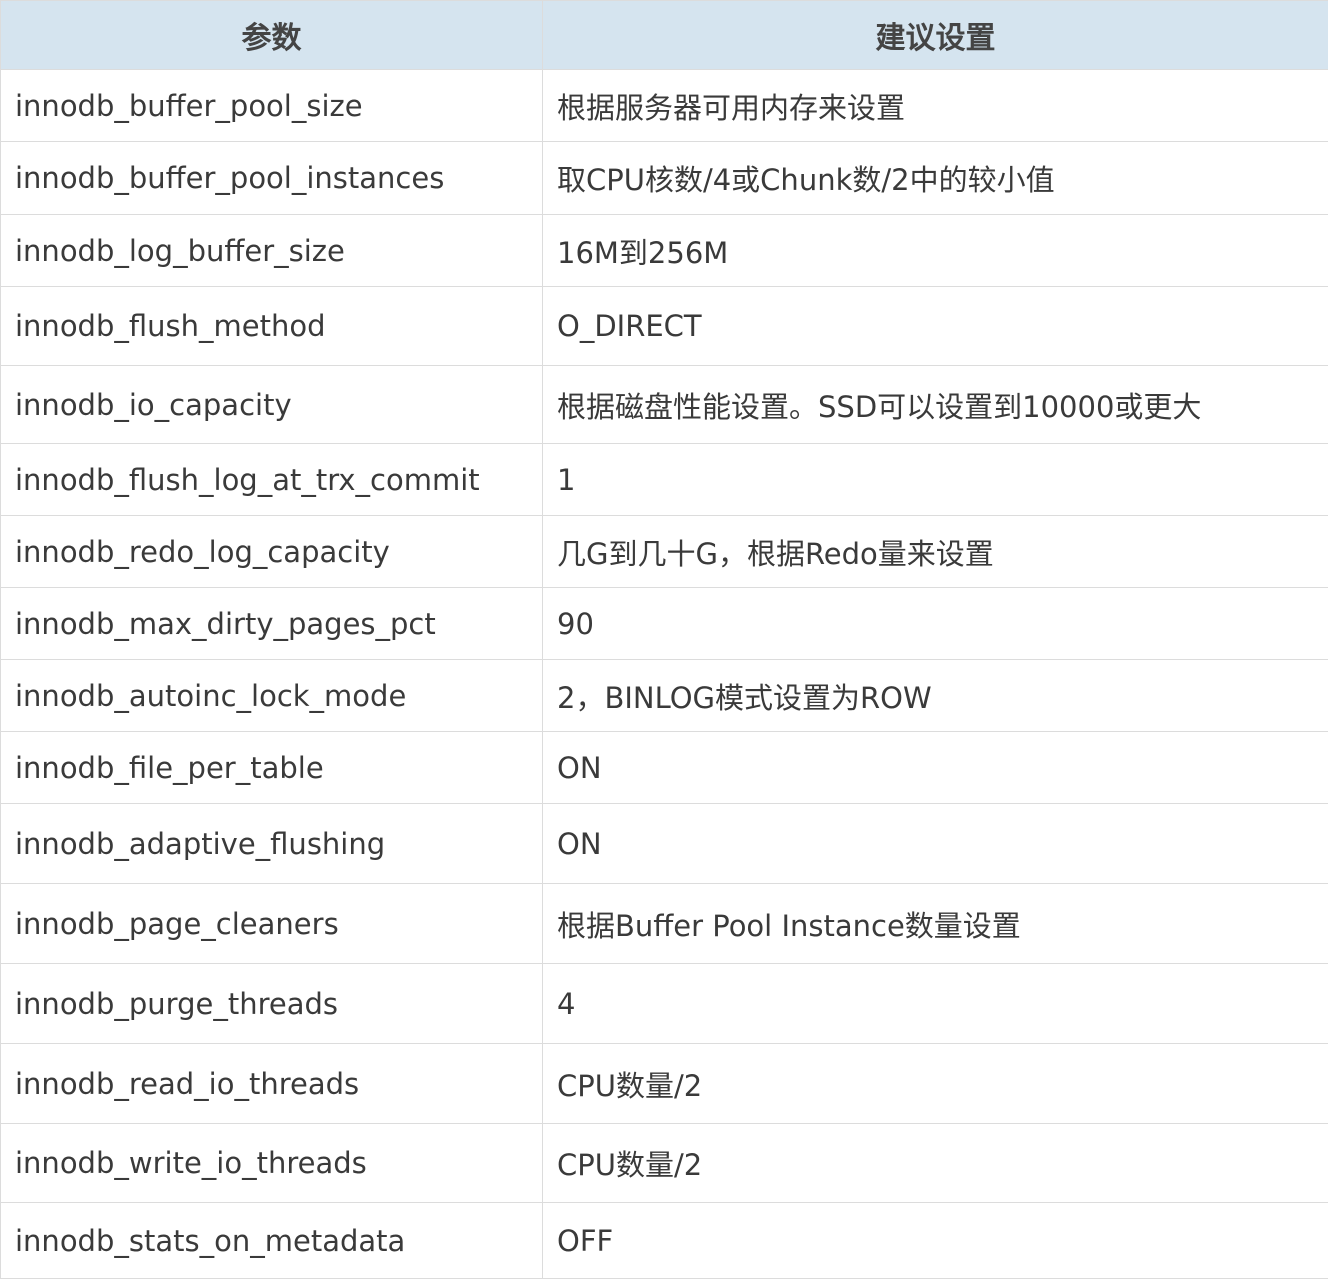 This screenshot has height=1280, width=1328. Describe the element at coordinates (935, 623) in the screenshot. I see `value-cell: 90` at that location.